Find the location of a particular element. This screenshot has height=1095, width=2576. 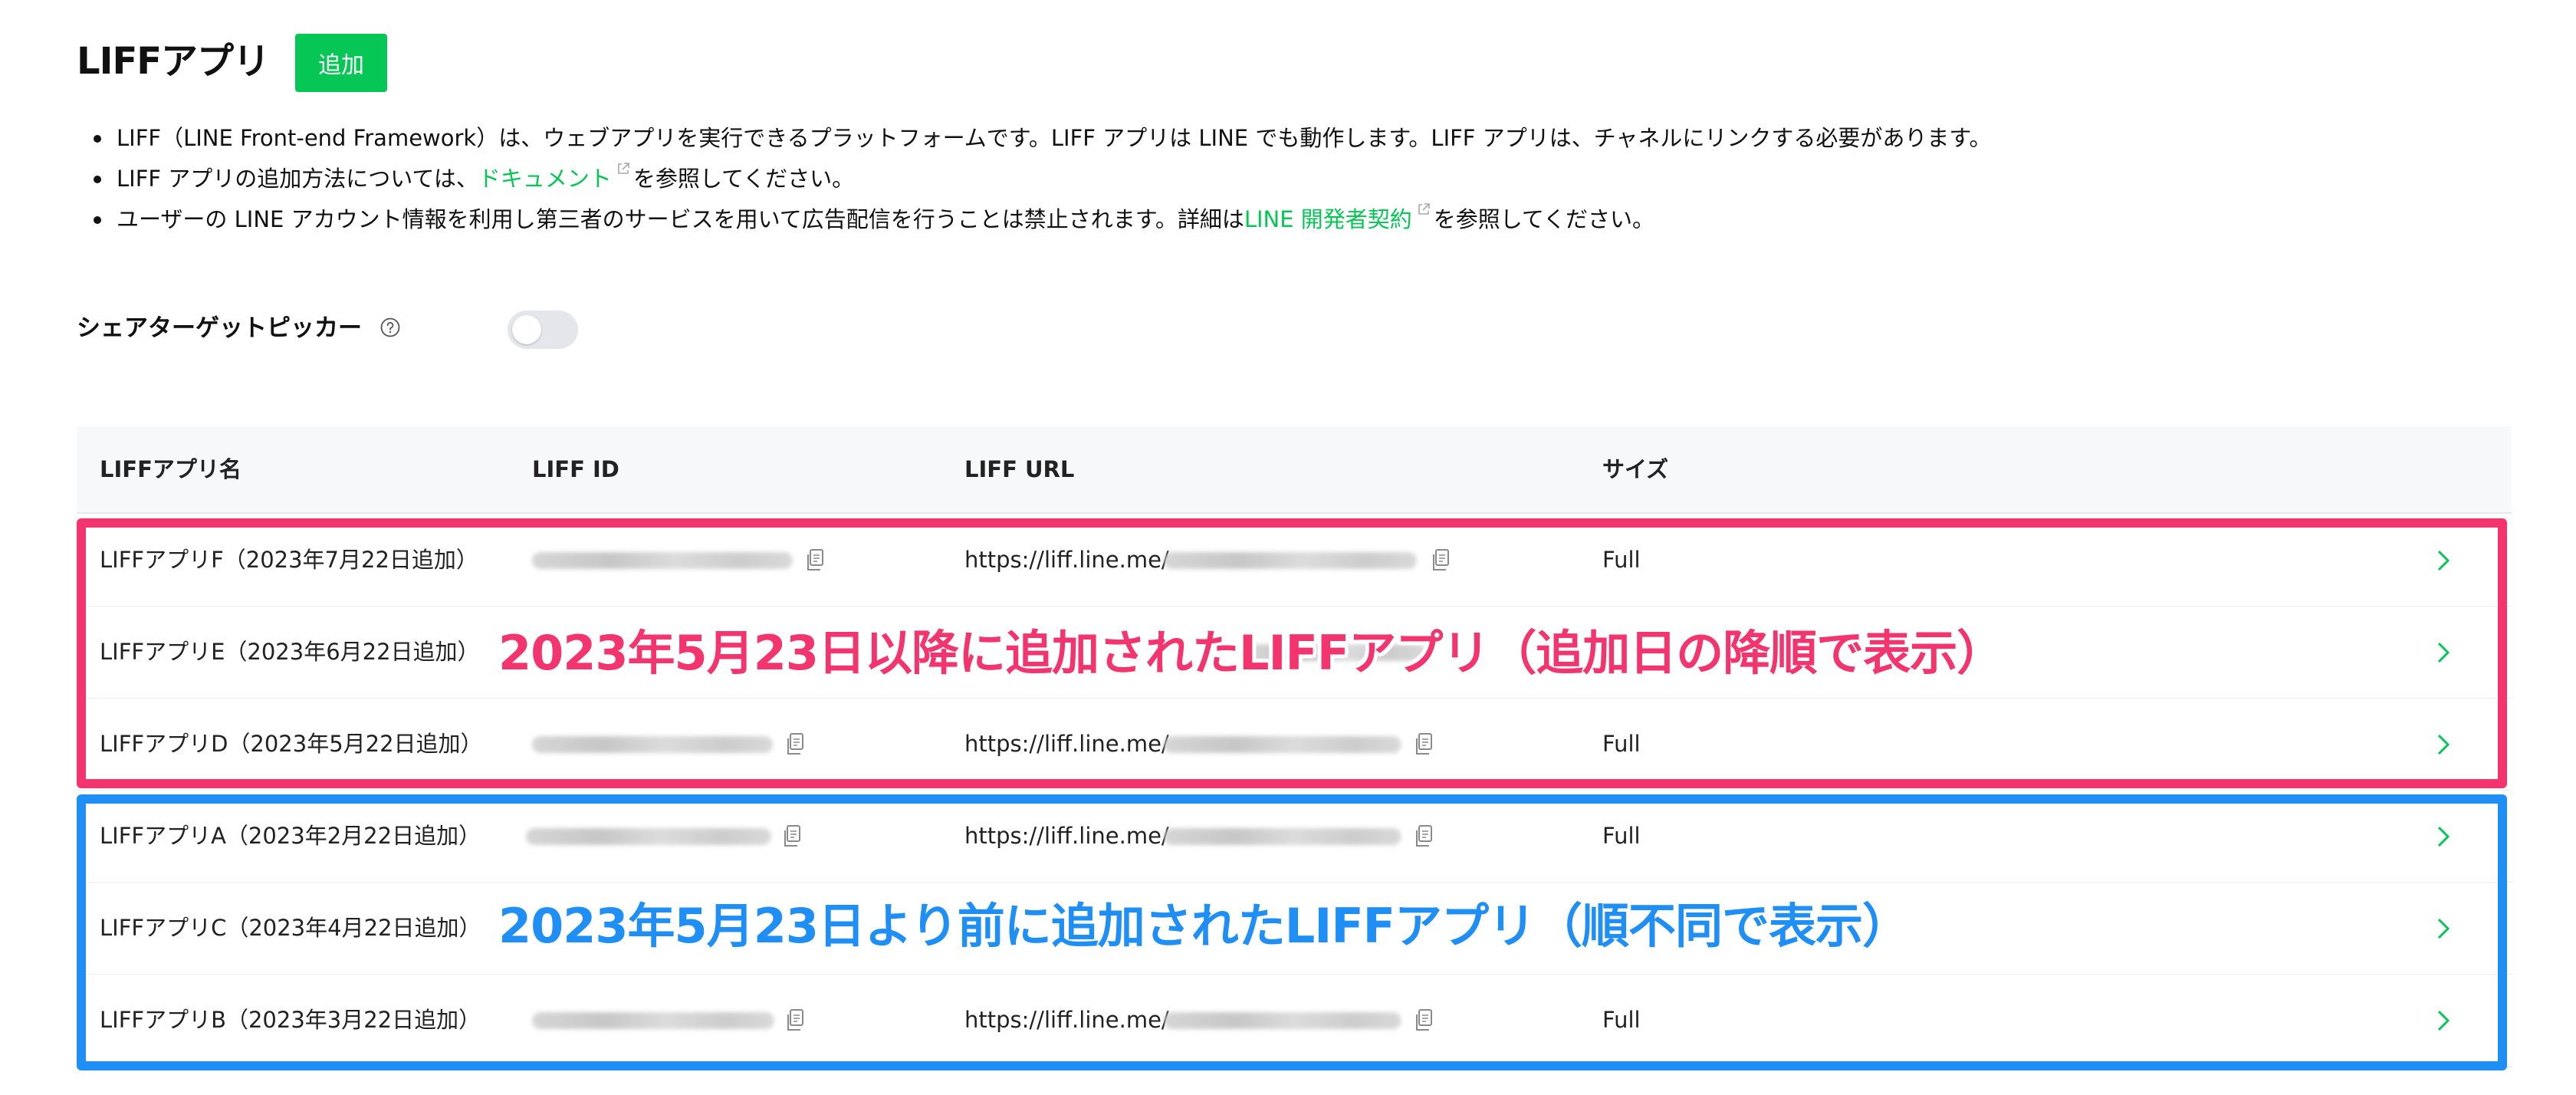

add-button: 追加 is located at coordinates (341, 63).